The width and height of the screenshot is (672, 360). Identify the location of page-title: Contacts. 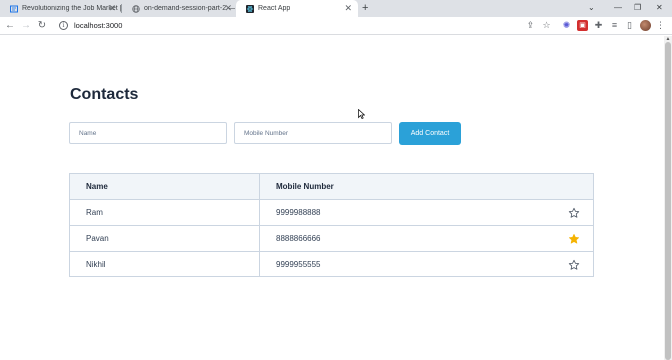
(104, 94).